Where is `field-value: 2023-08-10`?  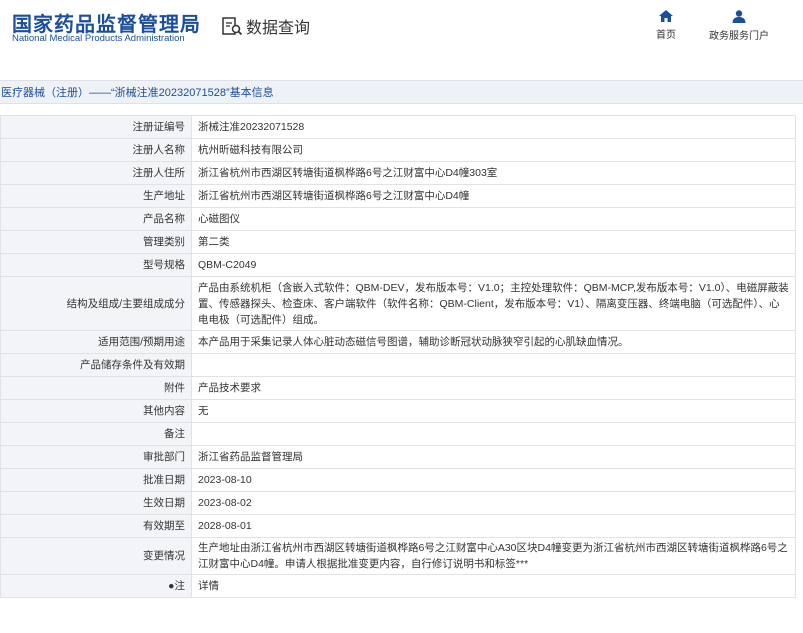
field-value: 2023-08-10 is located at coordinates (493, 480).